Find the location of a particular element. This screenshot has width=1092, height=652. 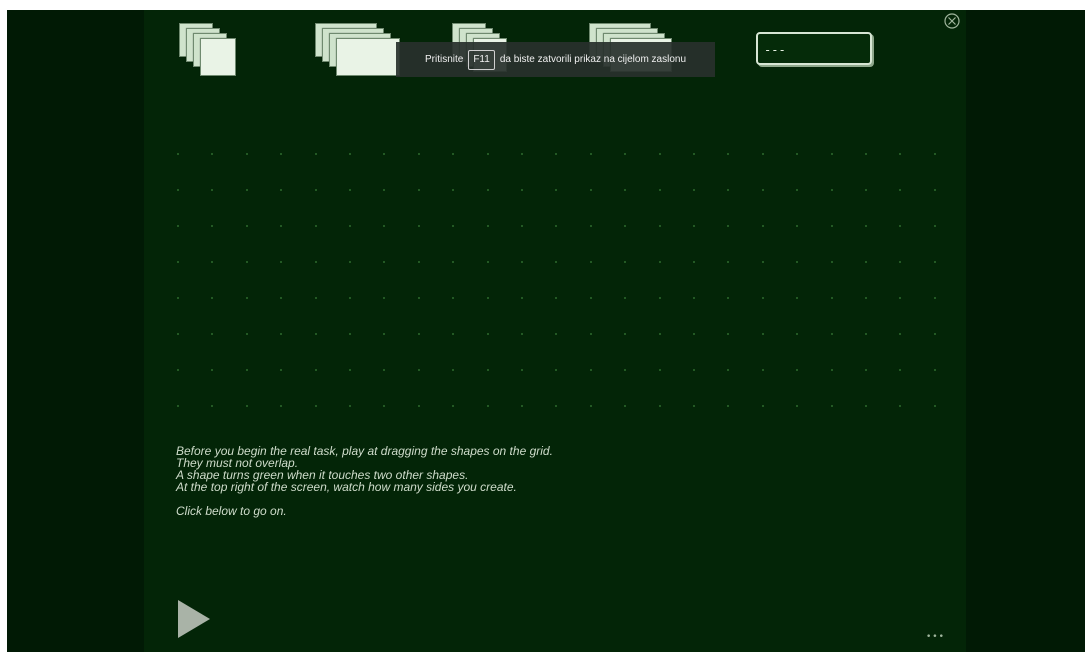

play-triangle-icon is located at coordinates (194, 619).